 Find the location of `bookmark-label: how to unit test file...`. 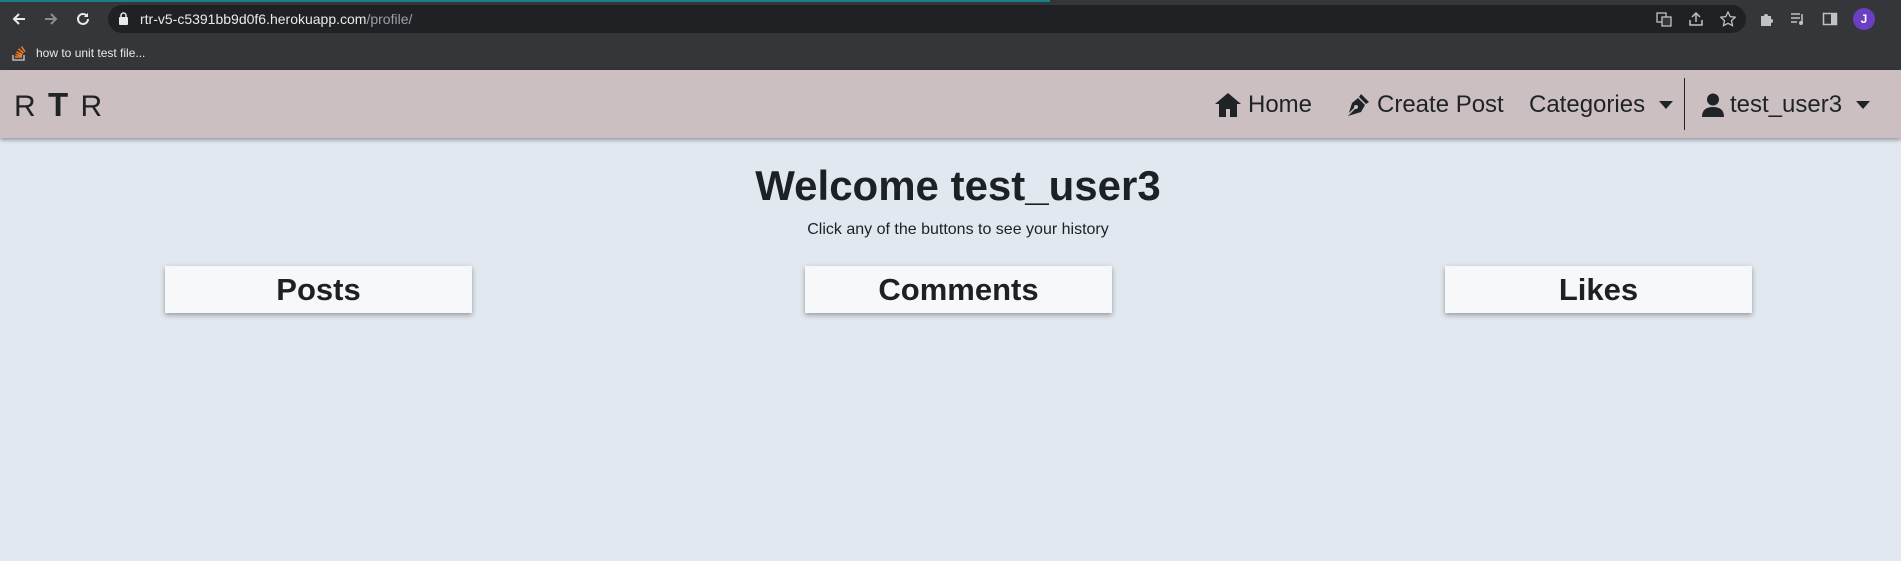

bookmark-label: how to unit test file... is located at coordinates (91, 53).